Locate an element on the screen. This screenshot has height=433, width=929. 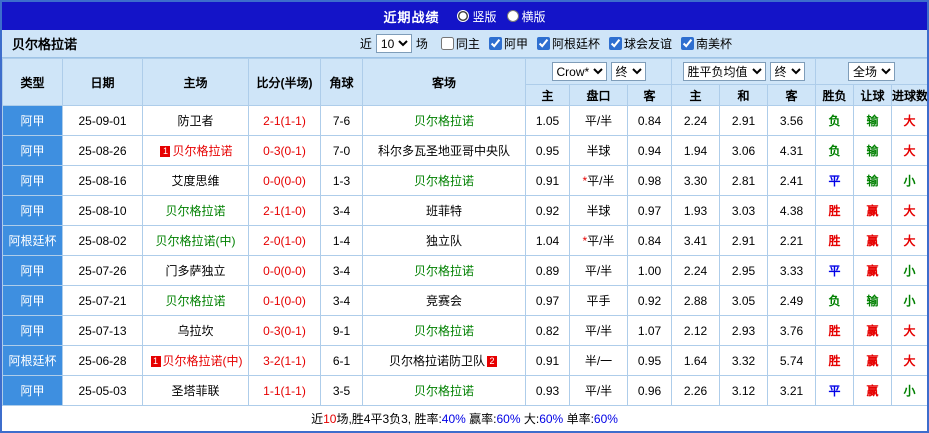
home-team-link: 乌拉坎 is located at coordinates (195, 331).